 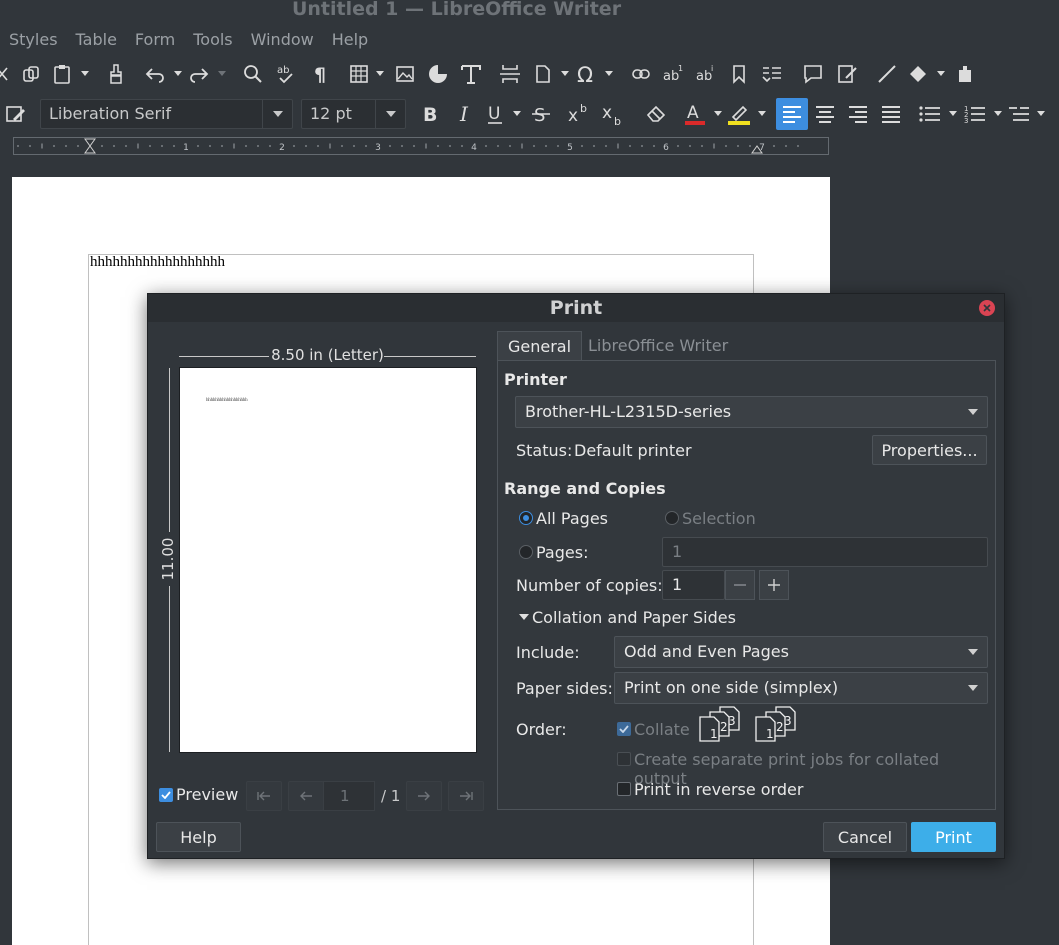 What do you see at coordinates (918, 74) in the screenshot?
I see `basic-shapes-icon` at bounding box center [918, 74].